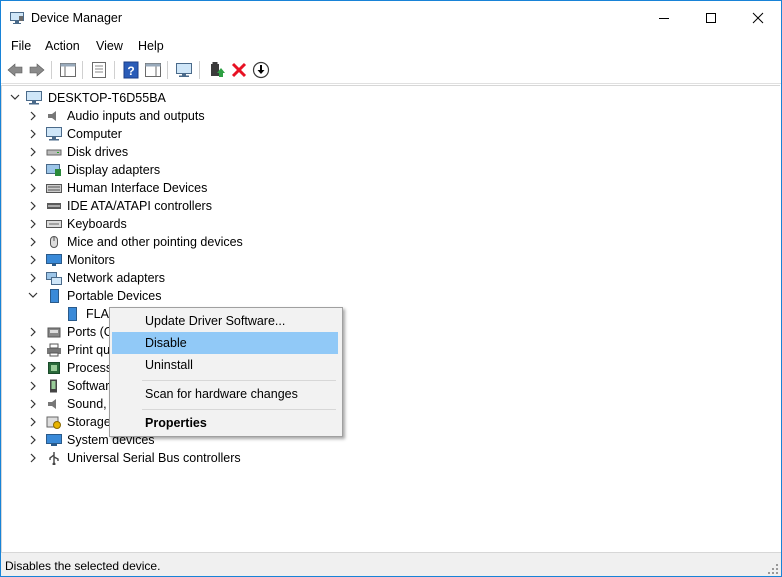 The image size is (782, 577). I want to click on audio-speaker-icon, so click(52, 116).